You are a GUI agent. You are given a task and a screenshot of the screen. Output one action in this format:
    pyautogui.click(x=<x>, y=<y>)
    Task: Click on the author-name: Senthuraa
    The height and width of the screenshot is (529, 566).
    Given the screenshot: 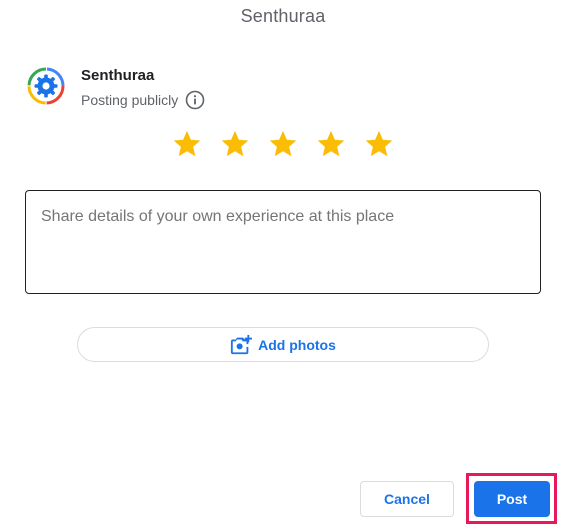 What is the action you would take?
    pyautogui.click(x=118, y=75)
    